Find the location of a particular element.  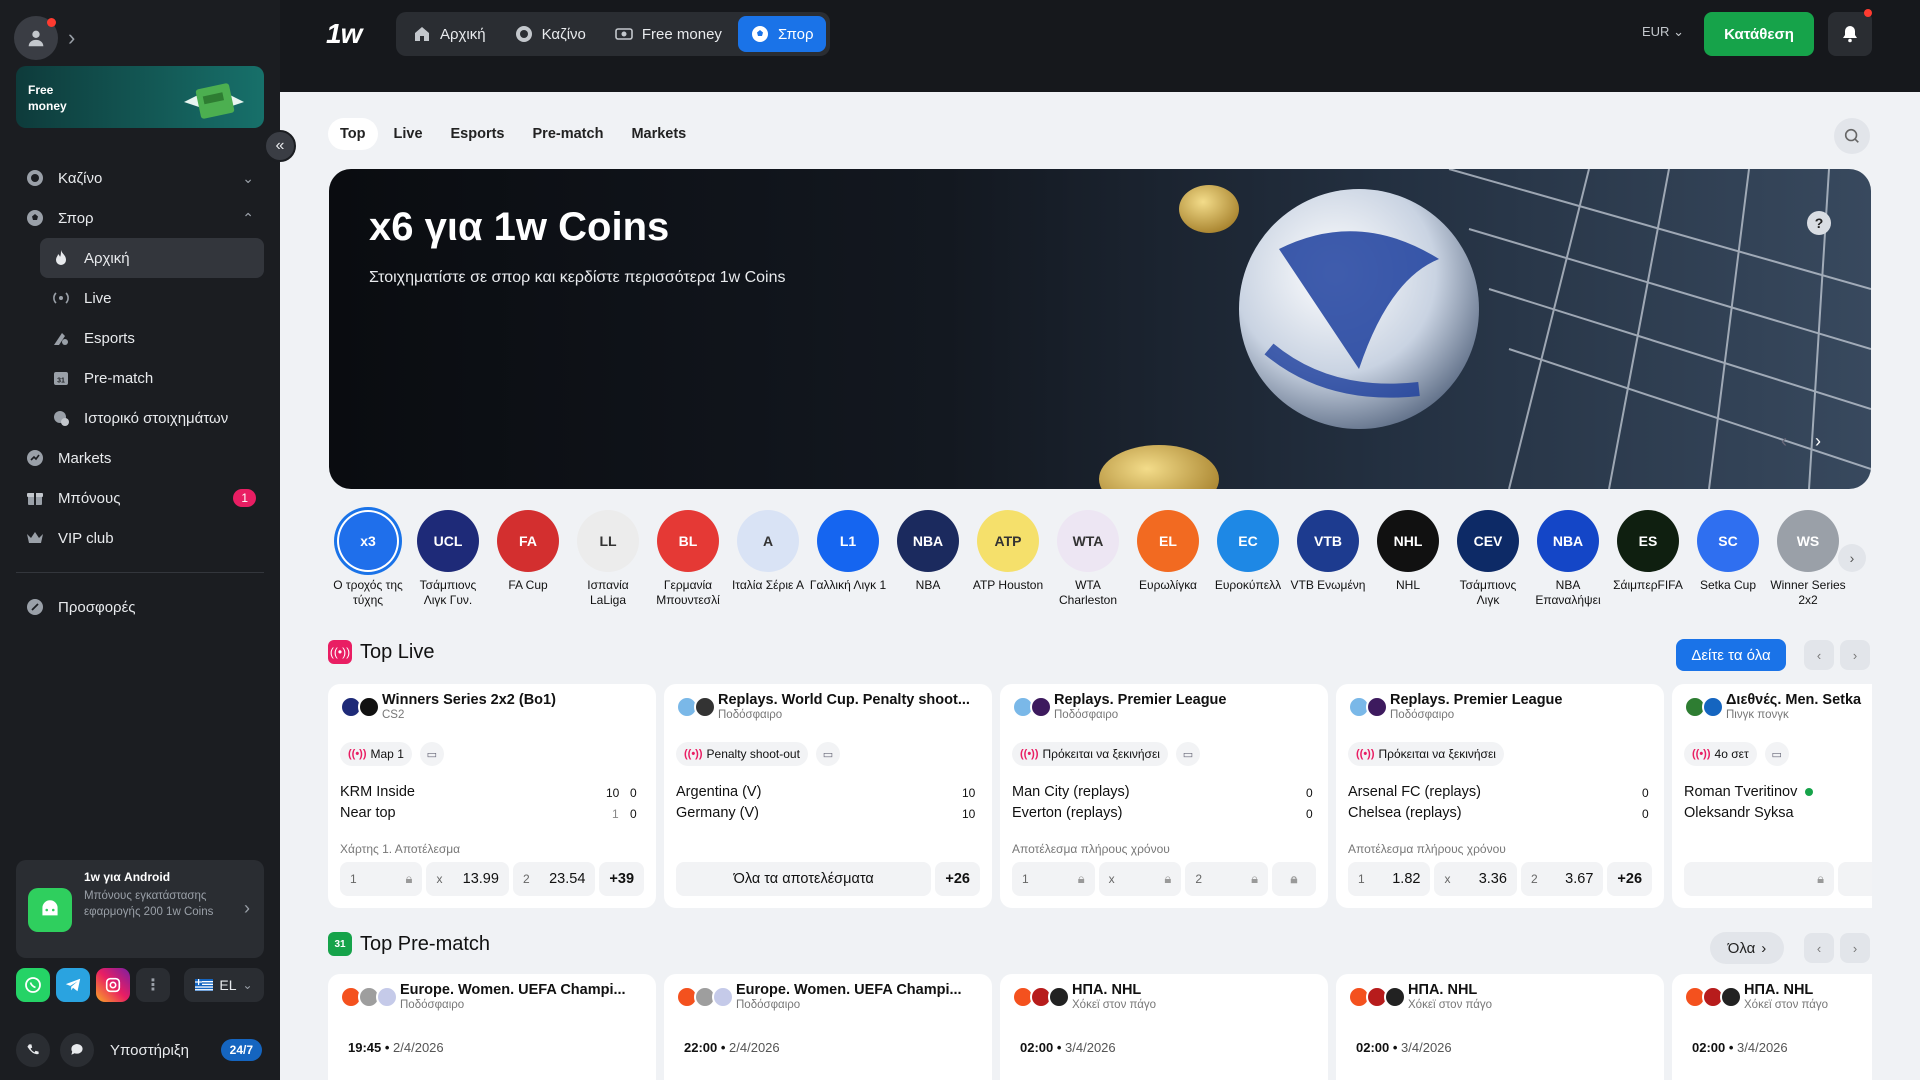

sidebar-item-live: Live is located at coordinates (152, 298).